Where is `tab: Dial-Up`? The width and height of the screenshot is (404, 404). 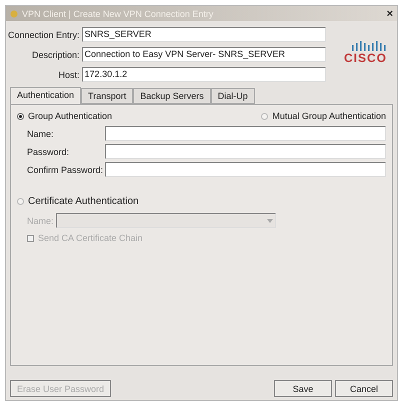
tab: Dial-Up is located at coordinates (232, 96).